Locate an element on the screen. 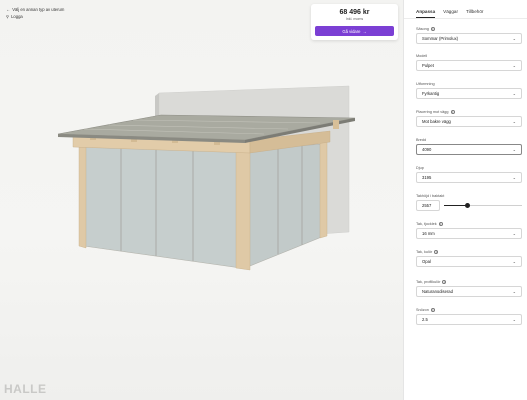 This screenshot has width=527, height=400. login-label: Logga is located at coordinates (17, 16).